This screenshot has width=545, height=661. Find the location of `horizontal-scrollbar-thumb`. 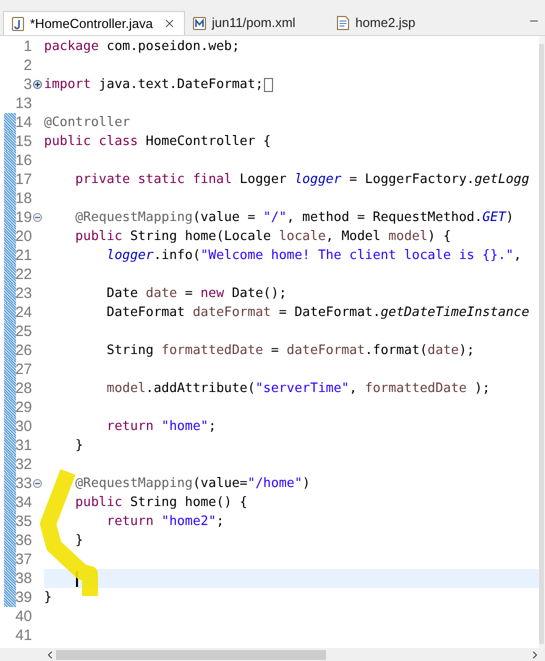

horizontal-scrollbar-thumb is located at coordinates (191, 655).